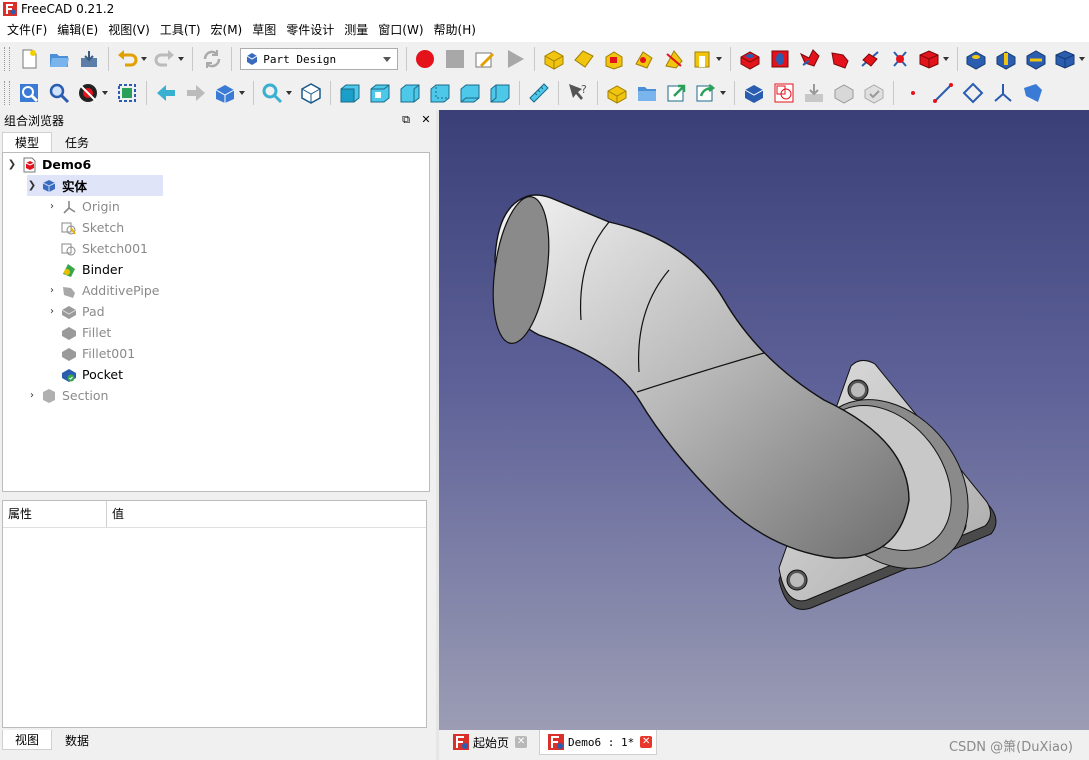 The width and height of the screenshot is (1089, 760). Describe the element at coordinates (874, 93) in the screenshot. I see `check-geometry-button` at that location.